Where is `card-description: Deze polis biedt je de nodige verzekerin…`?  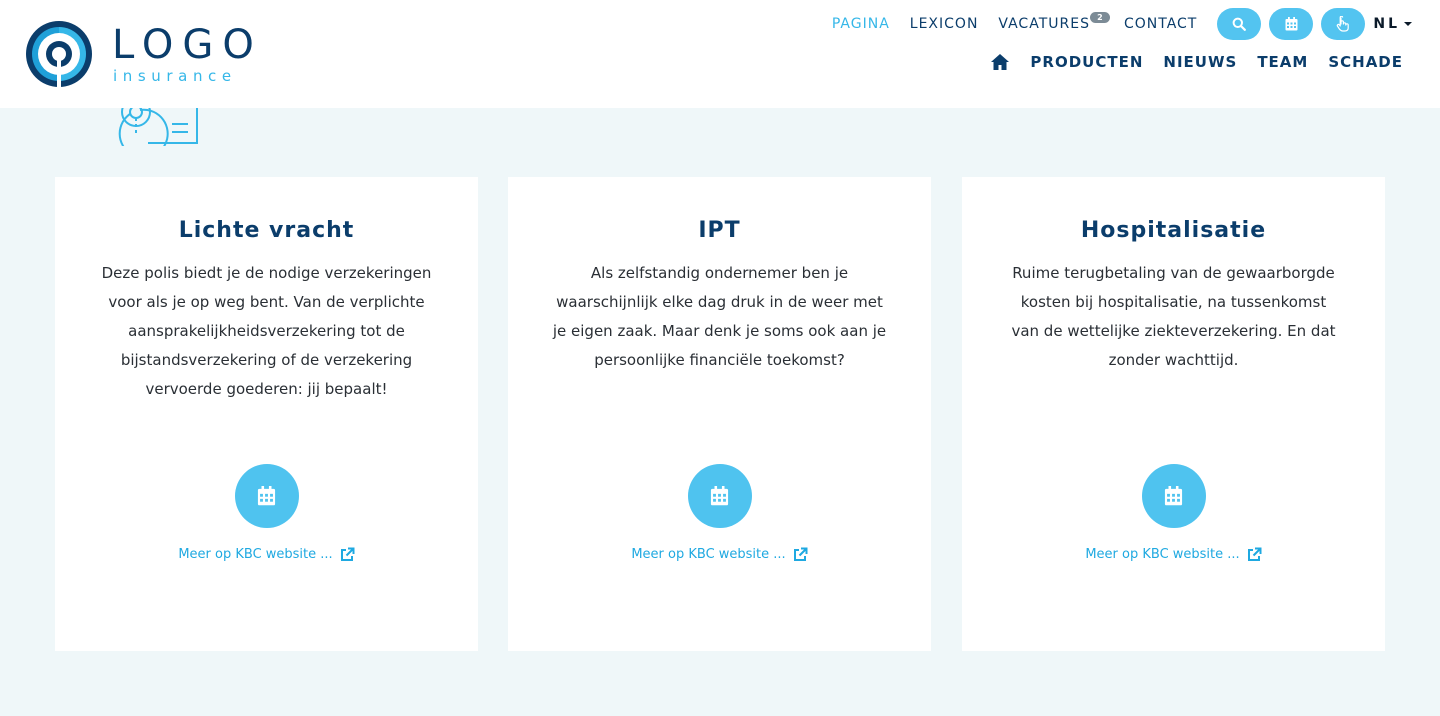
card-description: Deze polis biedt je de nodige verzekerin… is located at coordinates (266, 331).